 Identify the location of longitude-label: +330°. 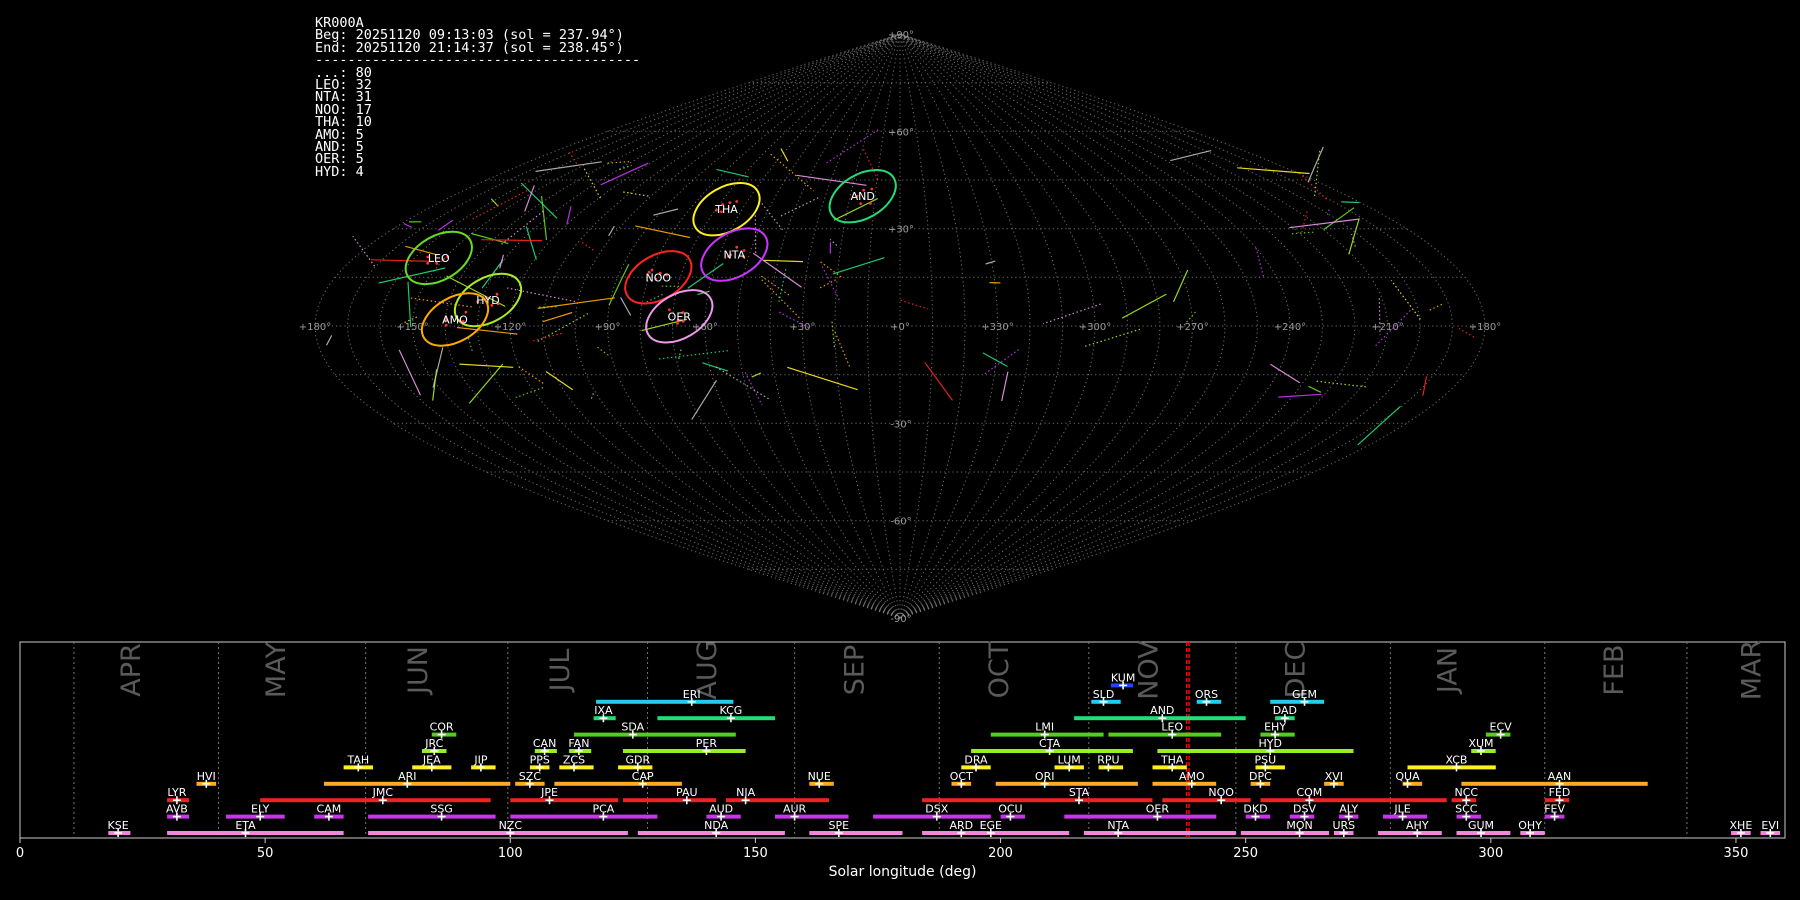
(997, 327).